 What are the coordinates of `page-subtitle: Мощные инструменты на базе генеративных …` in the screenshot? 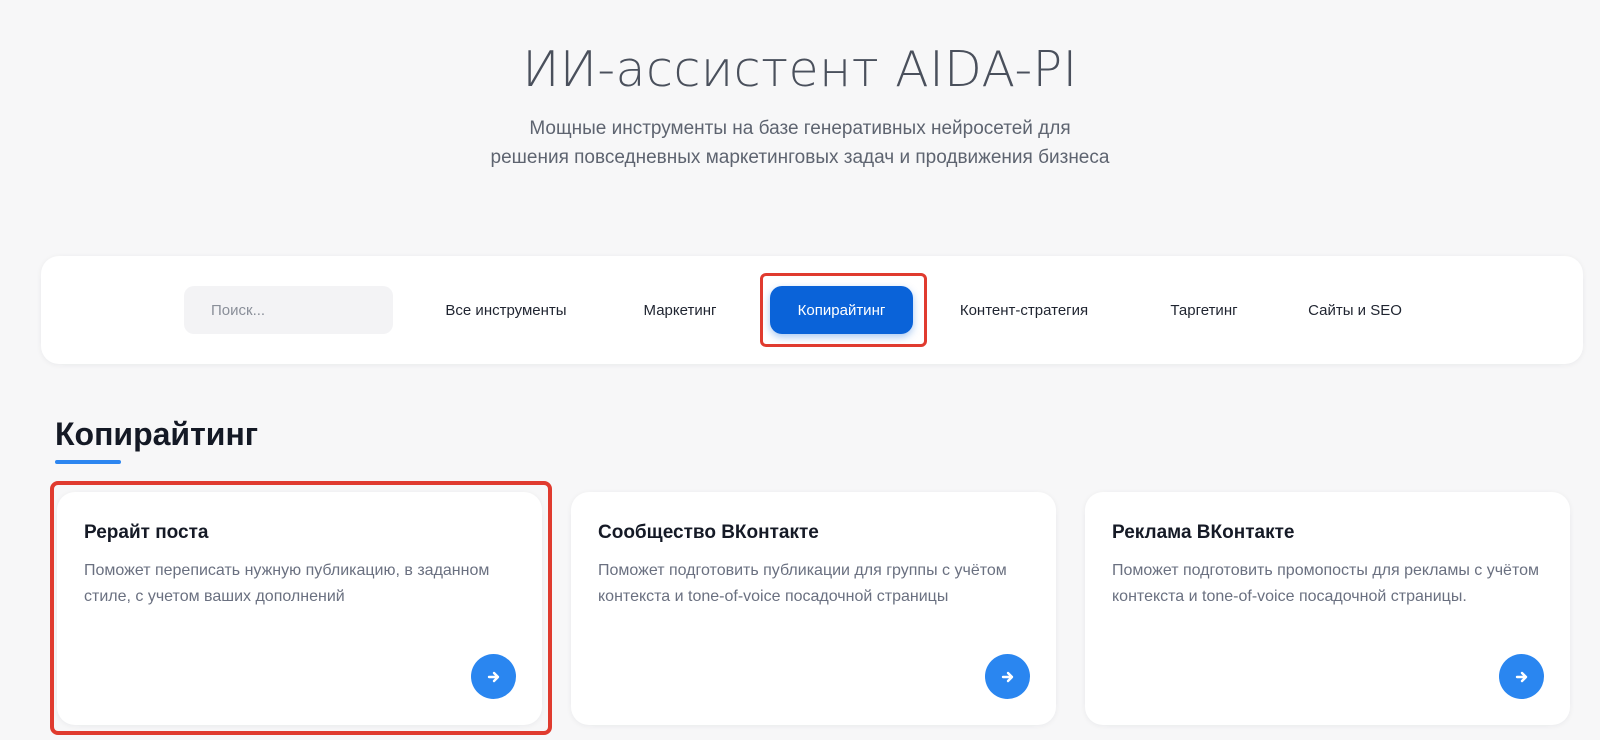 It's located at (800, 143).